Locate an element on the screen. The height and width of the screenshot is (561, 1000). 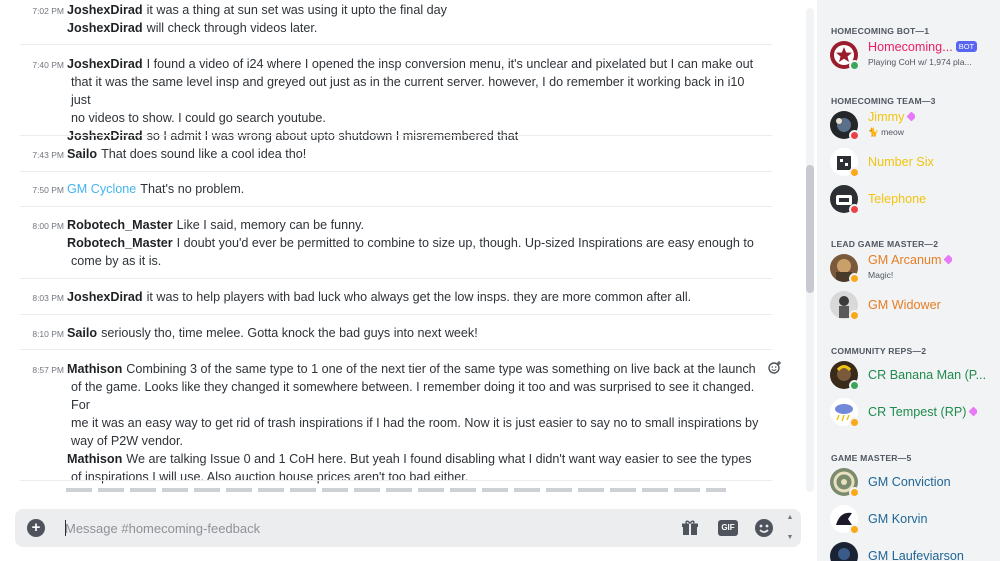
add-reaction-icon is located at coordinates (775, 367).